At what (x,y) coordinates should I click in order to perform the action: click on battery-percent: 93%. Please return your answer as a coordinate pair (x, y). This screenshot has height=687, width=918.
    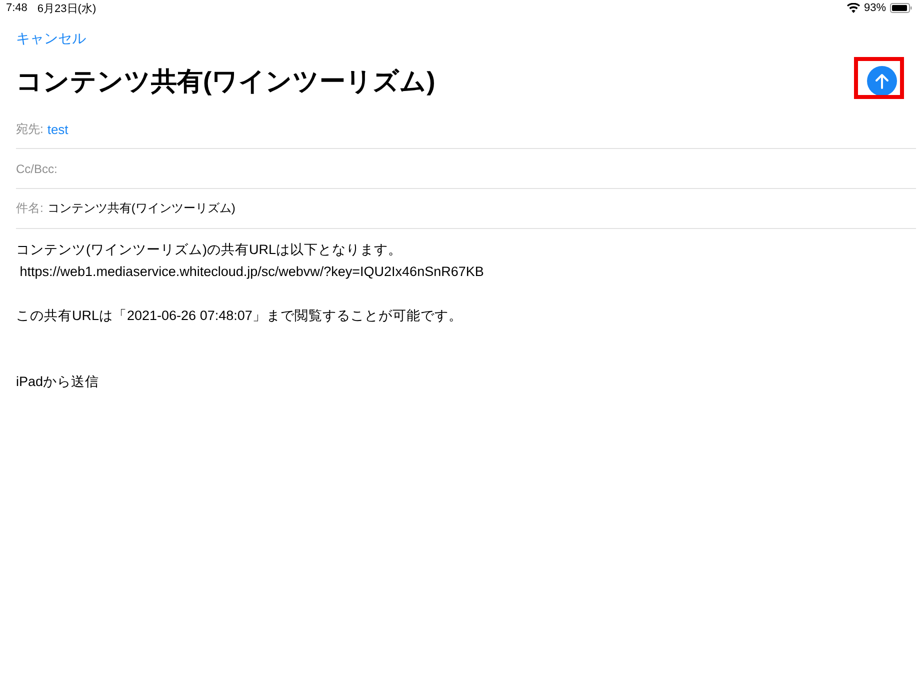
    Looking at the image, I should click on (875, 8).